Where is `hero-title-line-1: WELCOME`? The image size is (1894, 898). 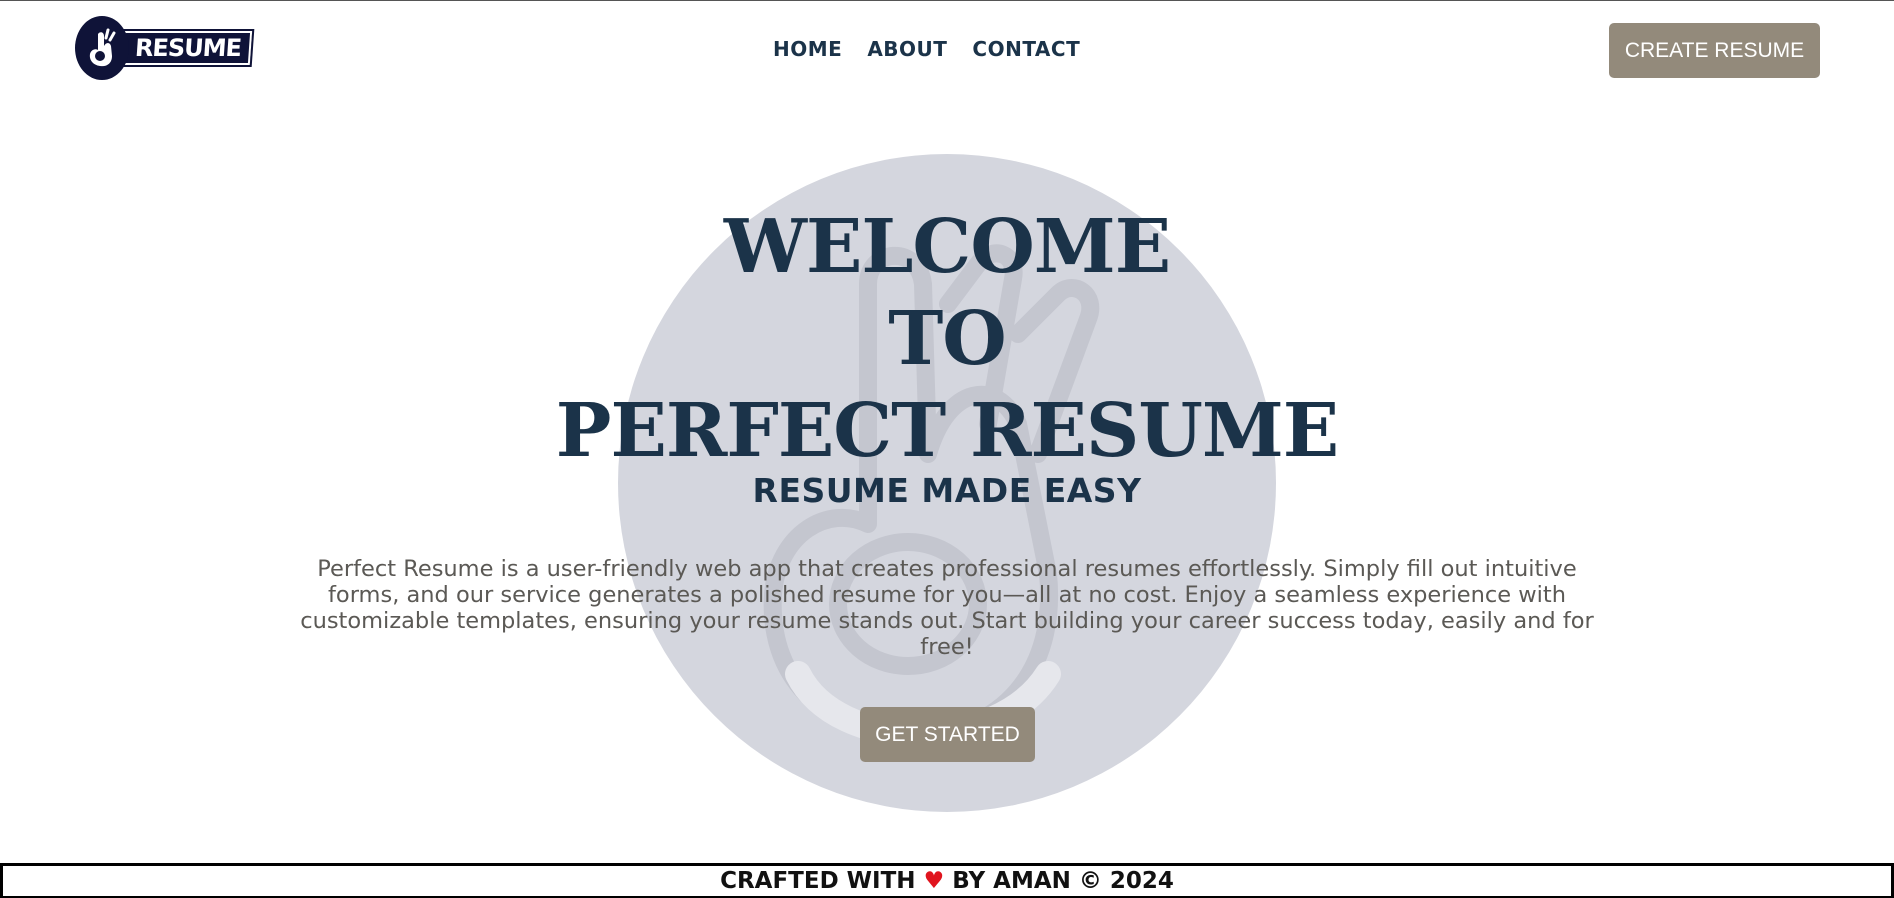
hero-title-line-1: WELCOME is located at coordinates (947, 247).